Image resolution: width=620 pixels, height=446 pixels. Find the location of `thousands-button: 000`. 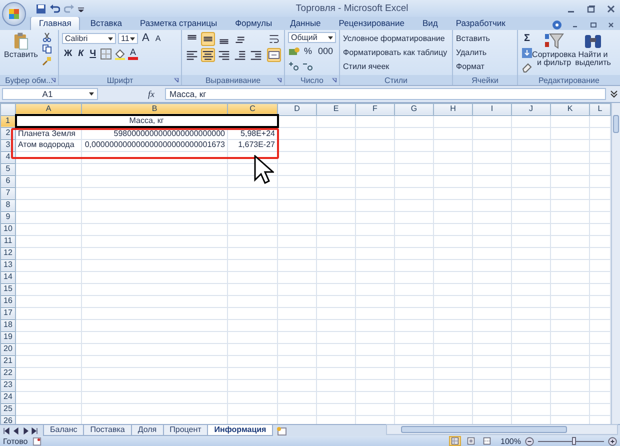

thousands-button: 000 is located at coordinates (326, 51).